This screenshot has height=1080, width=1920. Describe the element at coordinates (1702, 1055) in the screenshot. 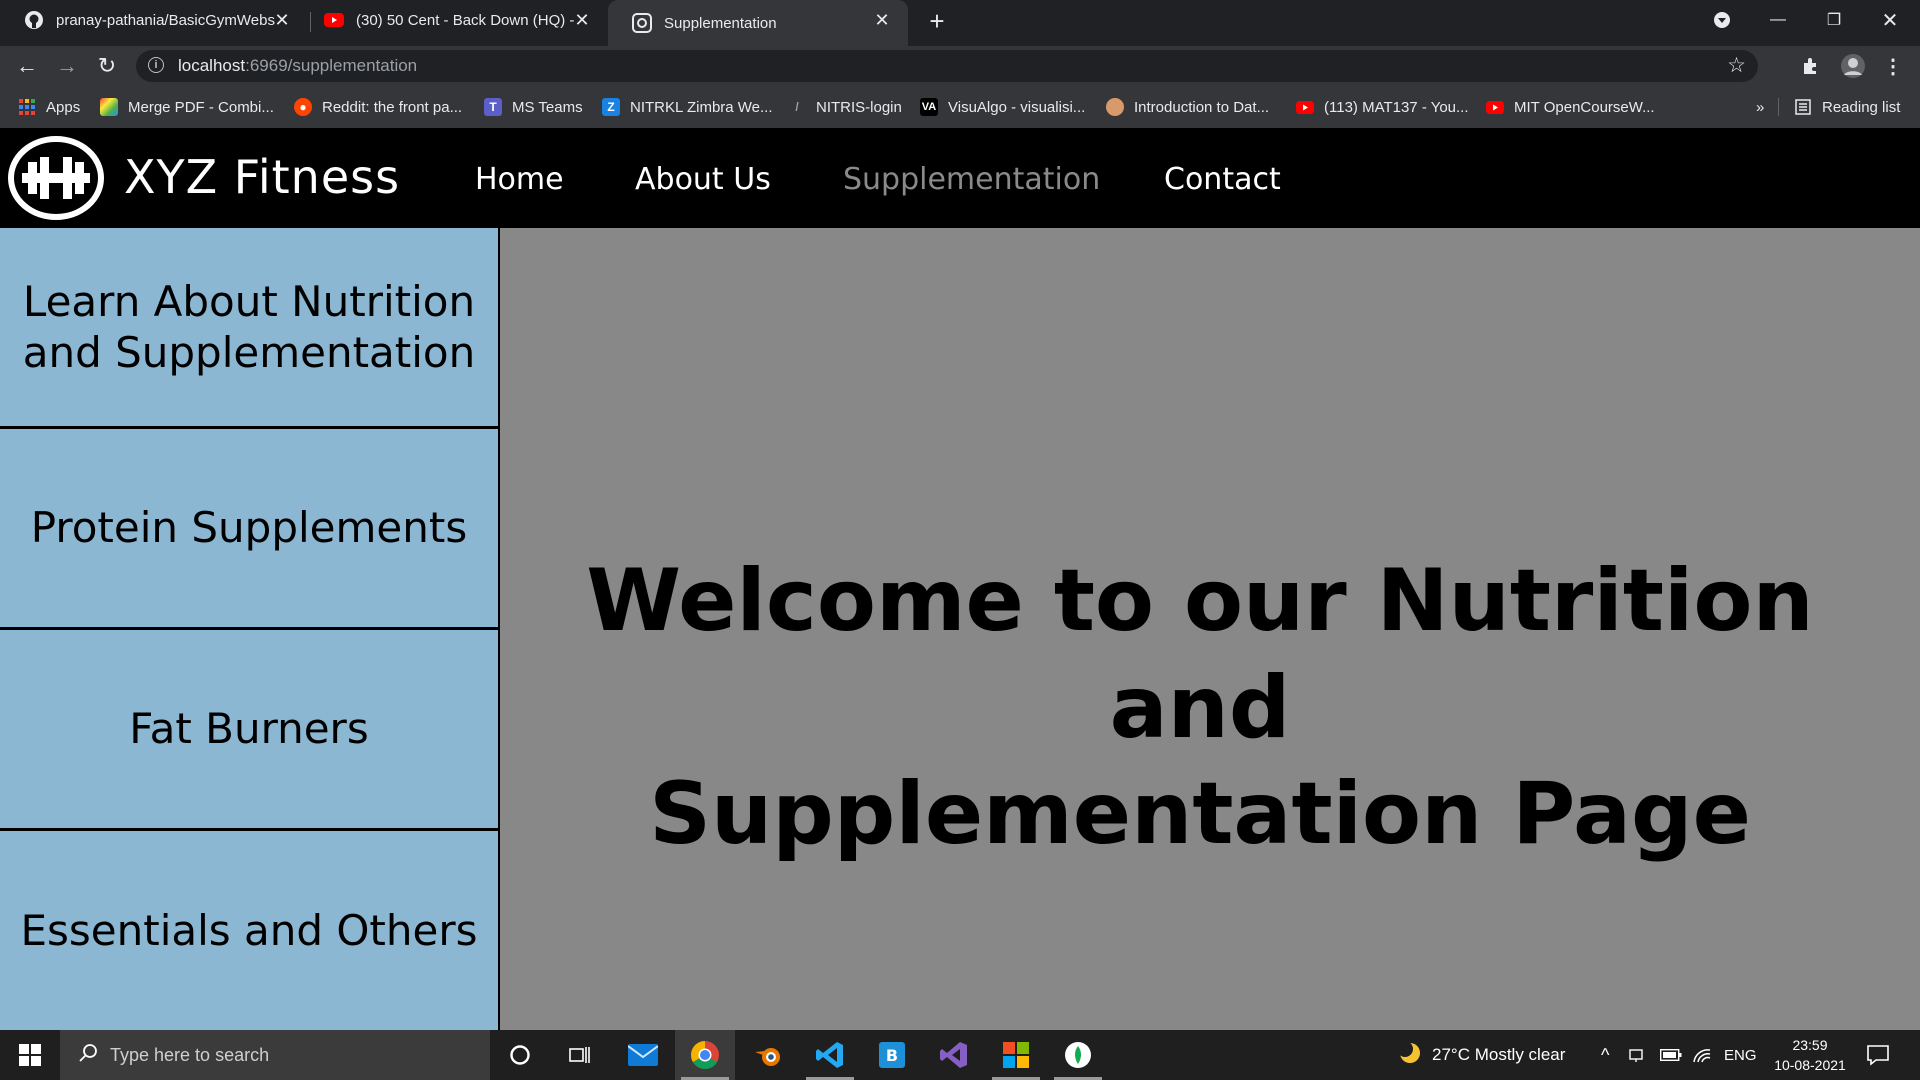

I see `wifi-icon` at that location.